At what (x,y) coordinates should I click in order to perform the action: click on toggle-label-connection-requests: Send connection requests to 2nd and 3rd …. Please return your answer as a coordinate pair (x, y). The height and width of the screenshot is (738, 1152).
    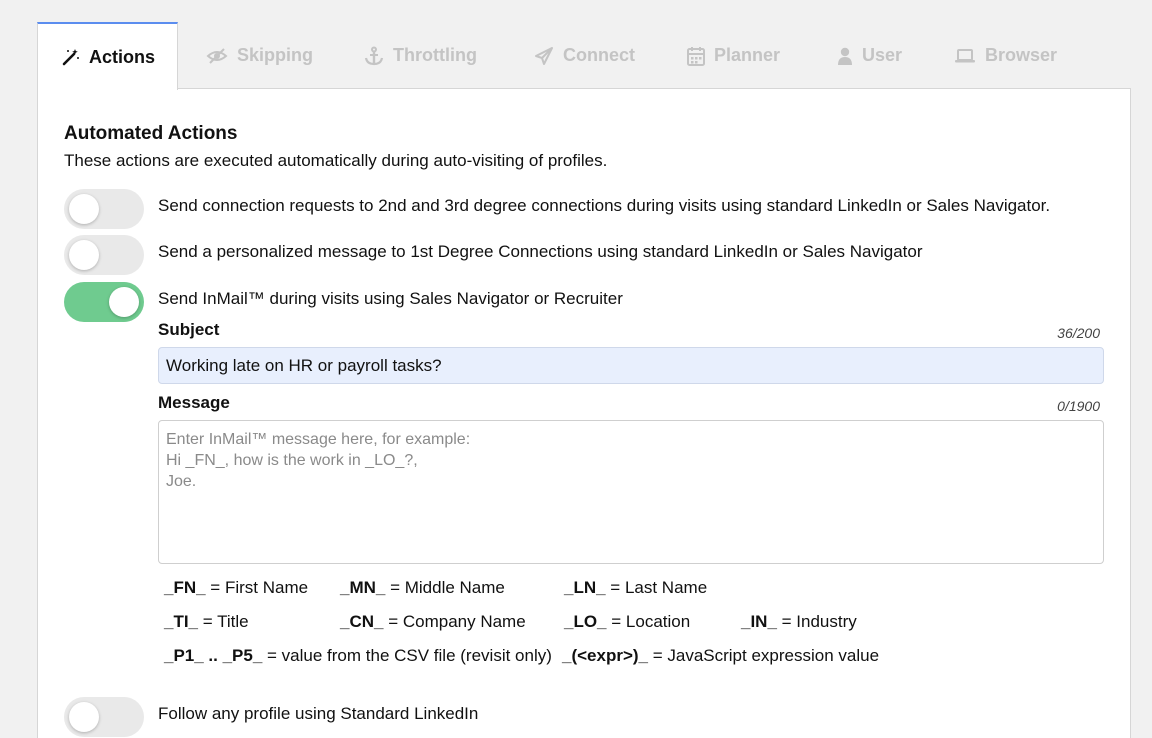
    Looking at the image, I should click on (604, 205).